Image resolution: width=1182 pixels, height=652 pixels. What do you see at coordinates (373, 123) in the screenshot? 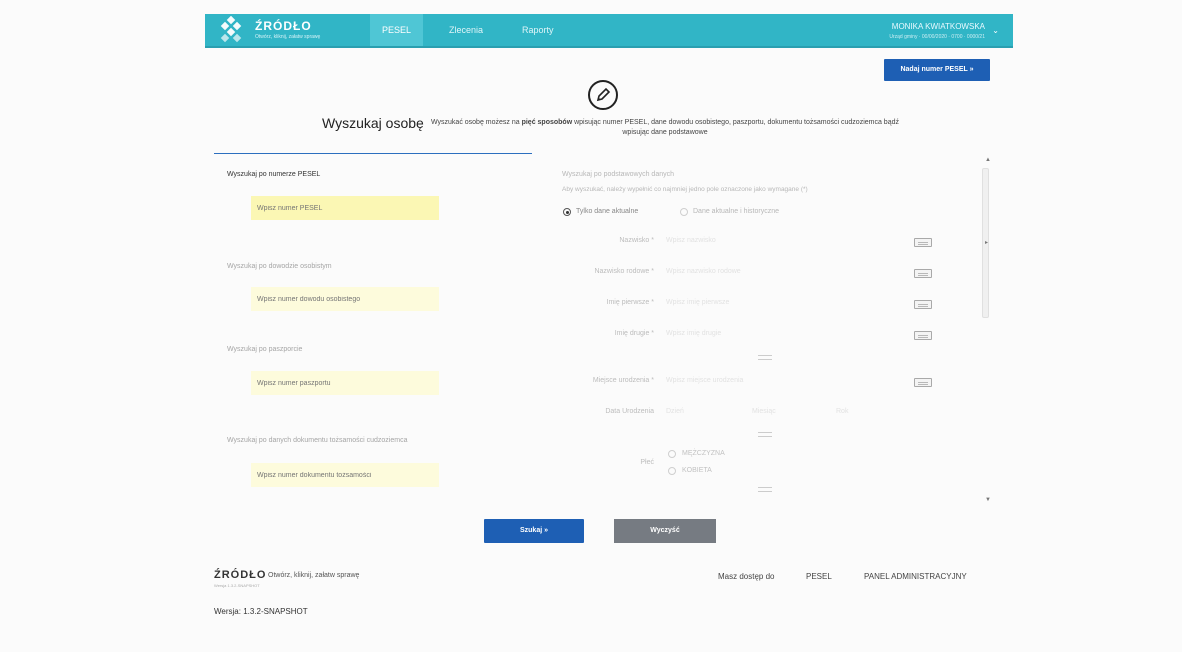
I see `page-title: Wyszukaj osobę` at bounding box center [373, 123].